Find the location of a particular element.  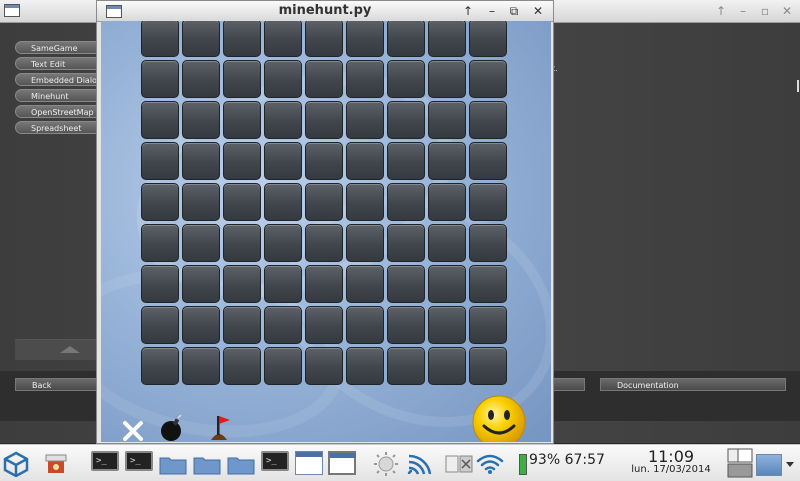

chevron-down-icon is located at coordinates (790, 464).